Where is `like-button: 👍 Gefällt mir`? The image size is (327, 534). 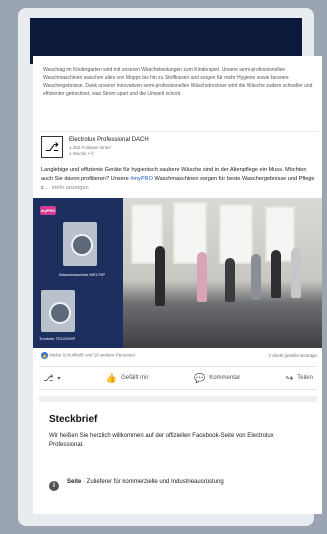
like-button: 👍 Gefällt mir is located at coordinates (127, 378).